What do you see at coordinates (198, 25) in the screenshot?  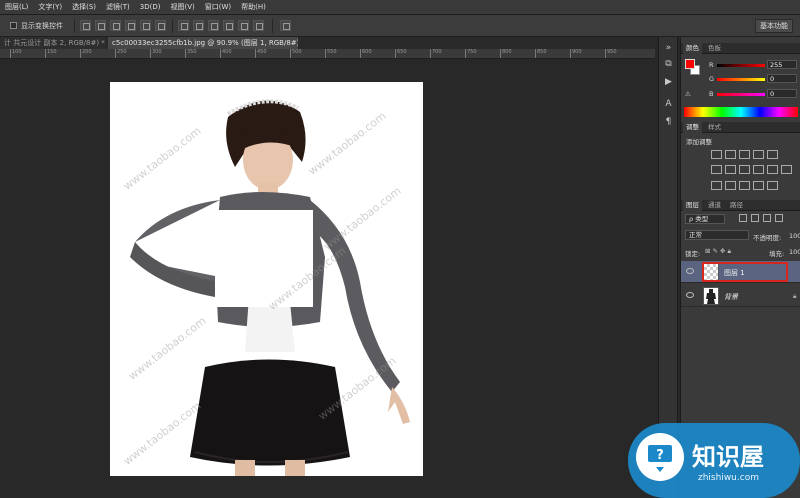 I see `distribute-vcenter-icon` at bounding box center [198, 25].